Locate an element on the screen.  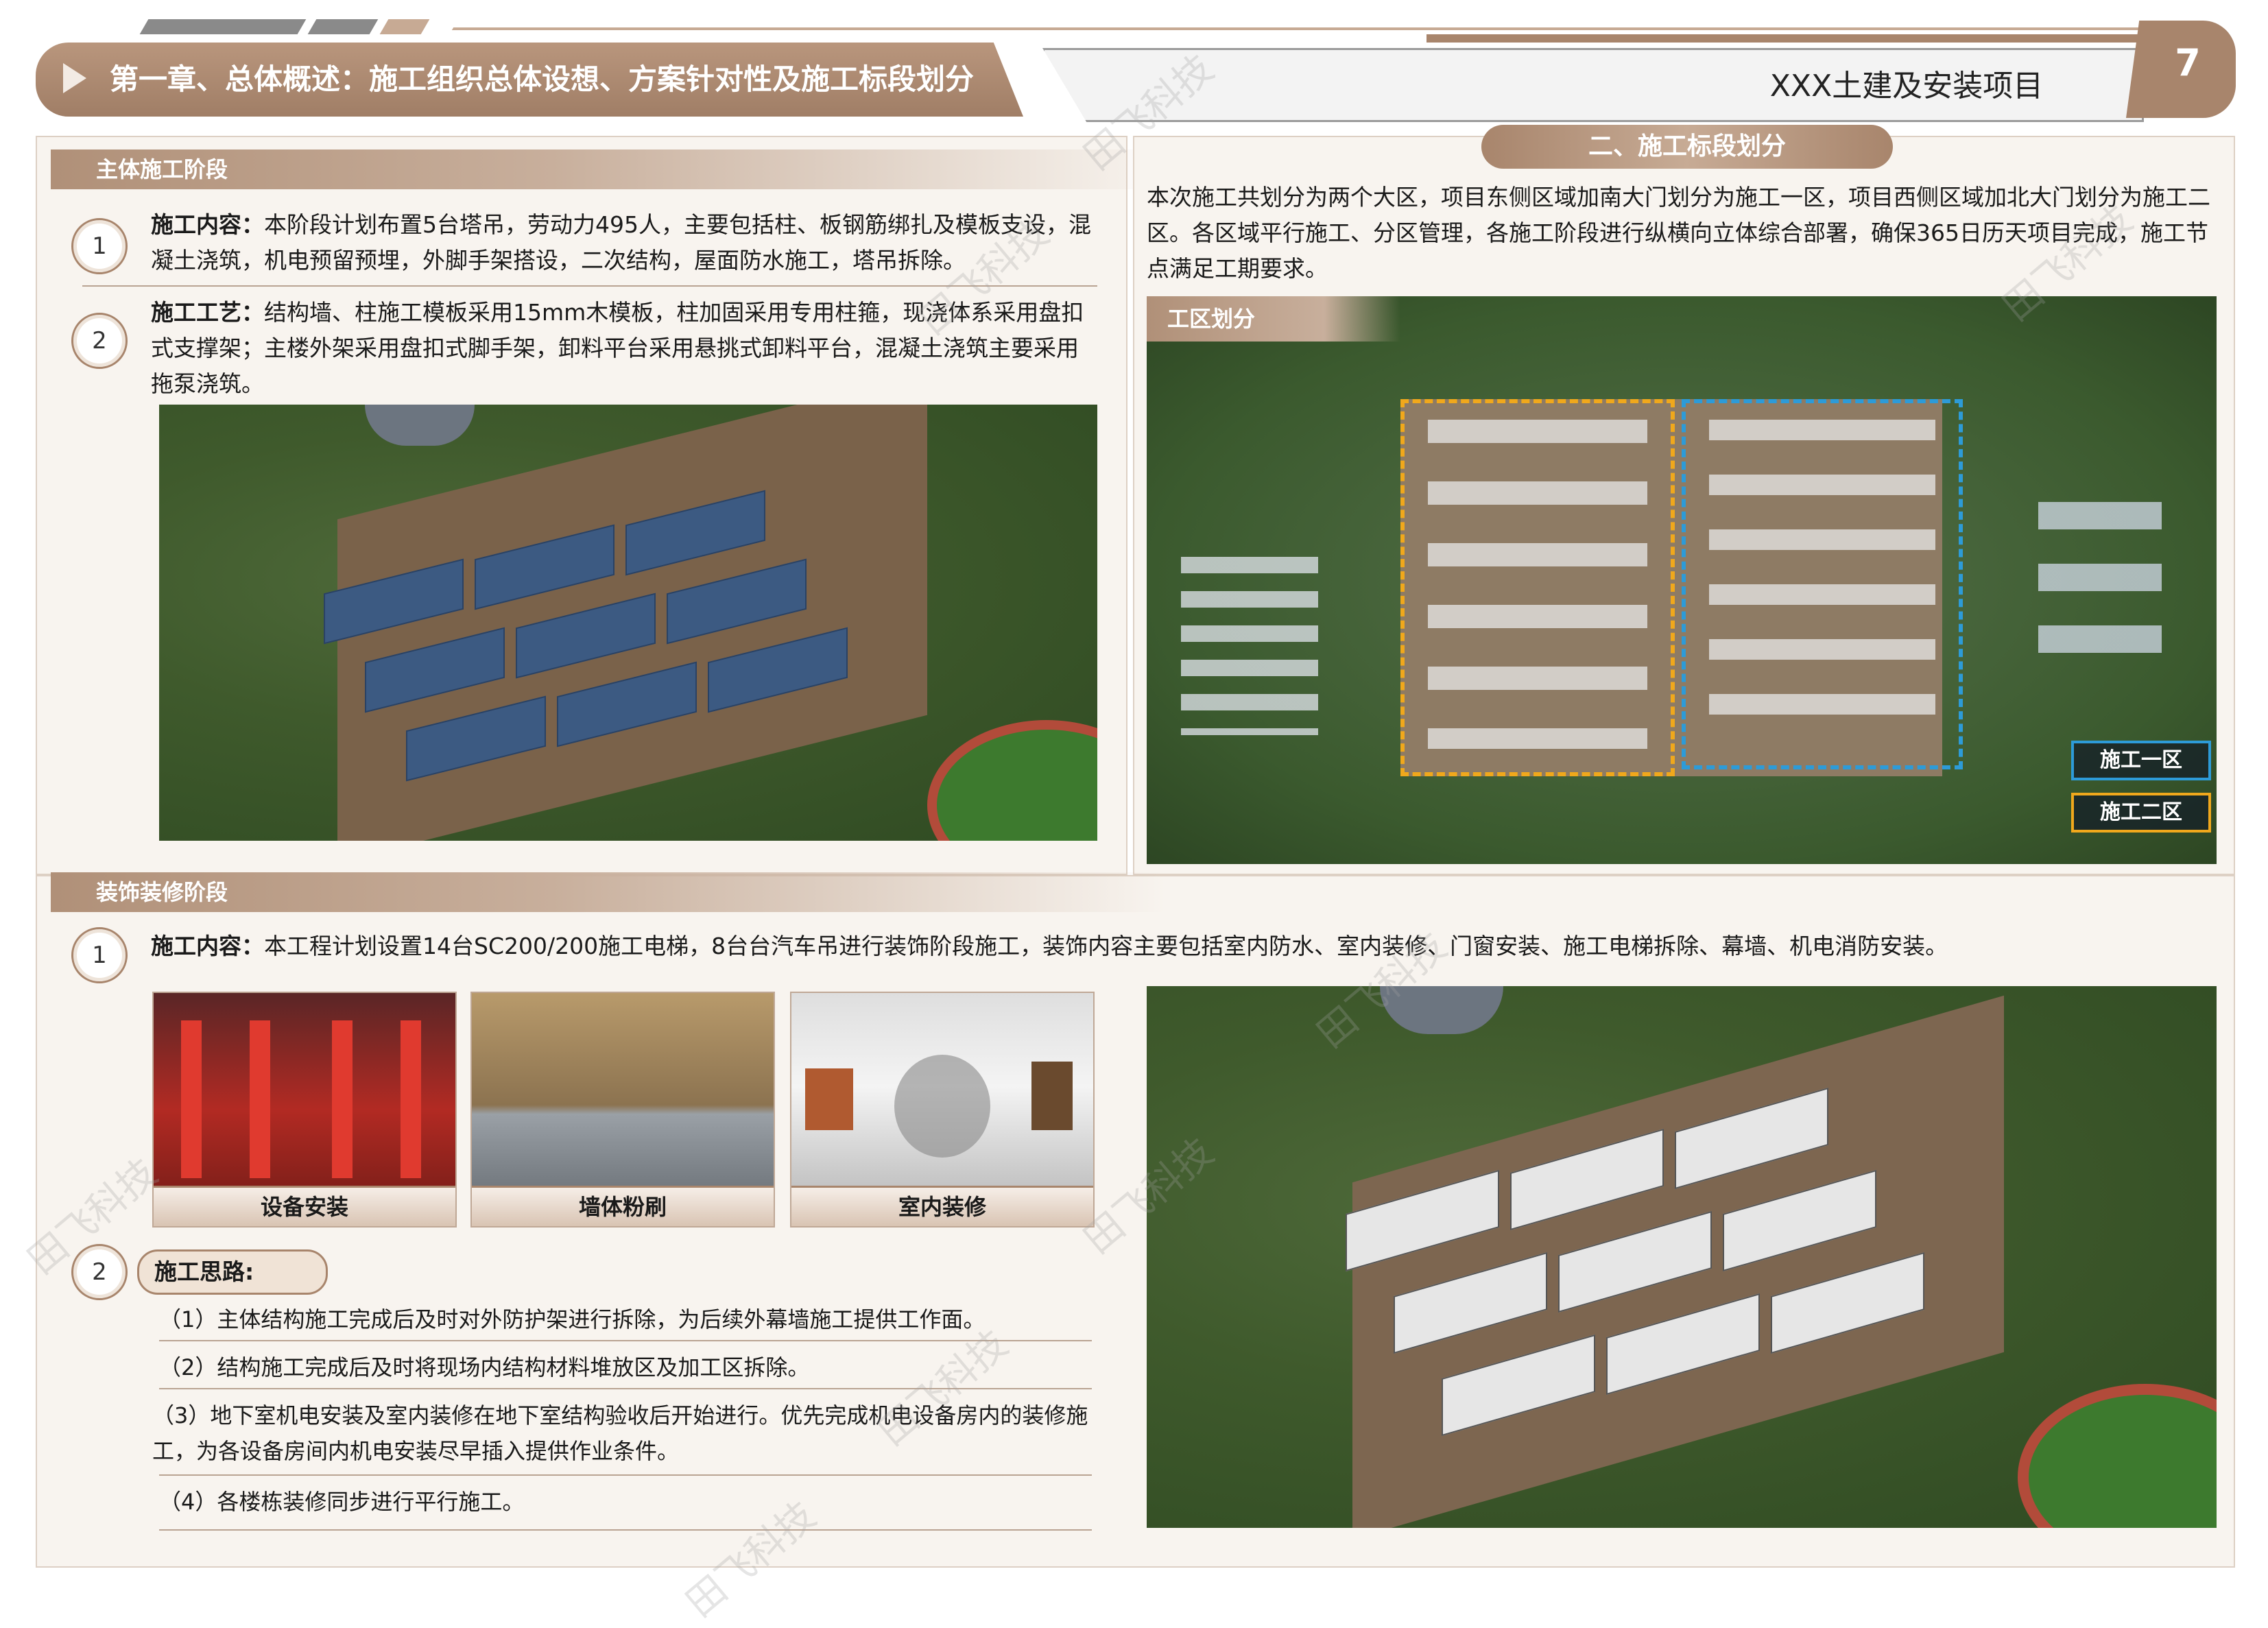
map-tag: 工区划分 is located at coordinates (1274, 319).